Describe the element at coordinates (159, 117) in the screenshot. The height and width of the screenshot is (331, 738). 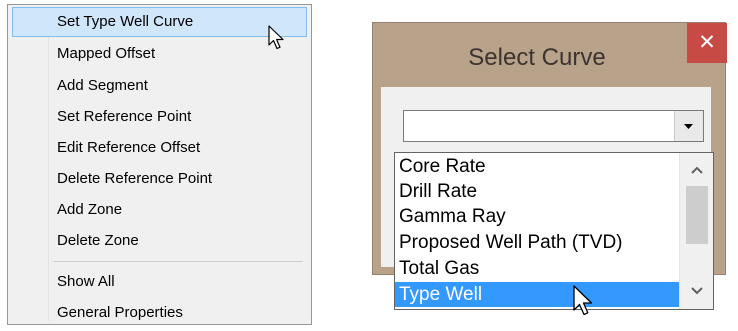
I see `menu-item-set-reference-point: Set Reference Point` at that location.